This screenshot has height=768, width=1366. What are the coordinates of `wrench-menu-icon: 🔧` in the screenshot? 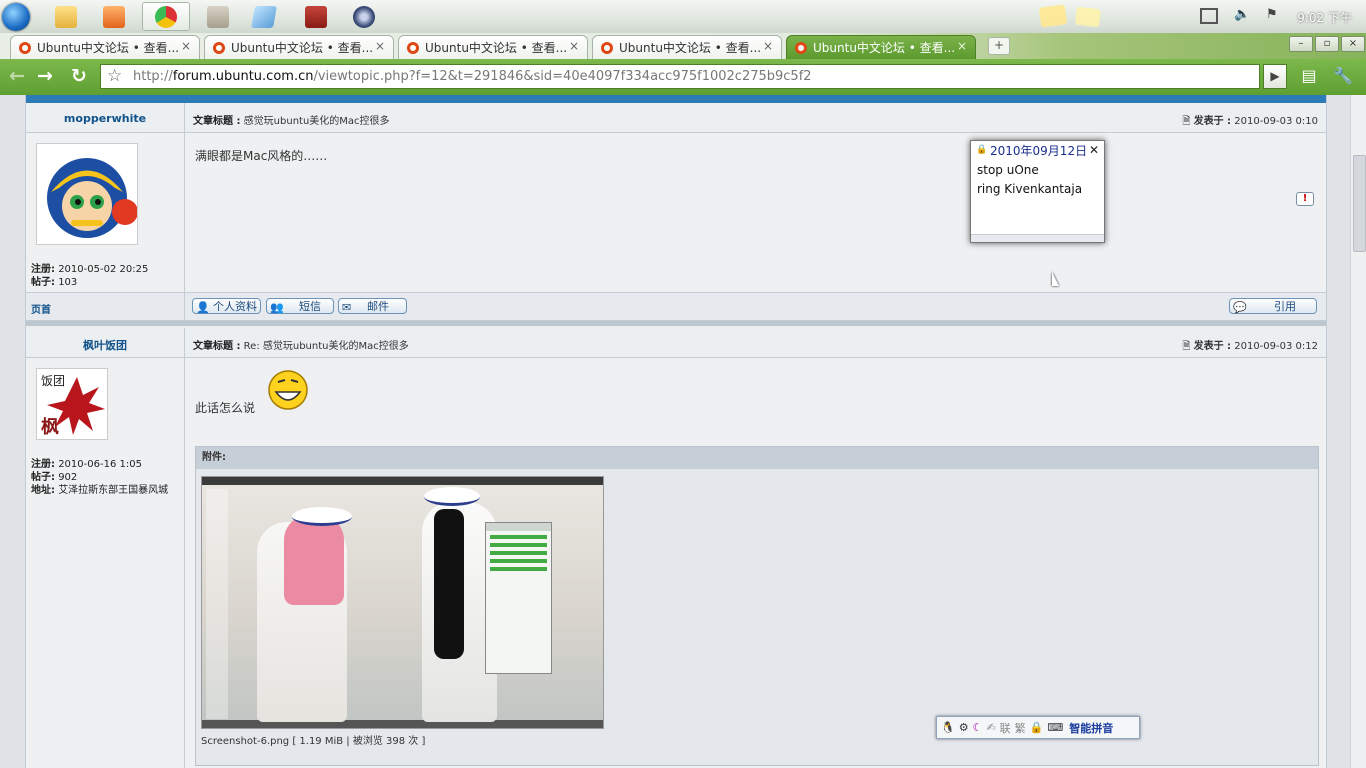 It's located at (1343, 77).